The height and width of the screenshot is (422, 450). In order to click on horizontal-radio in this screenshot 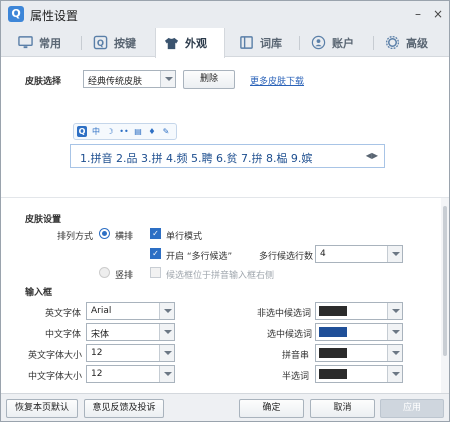, I will do `click(104, 233)`.